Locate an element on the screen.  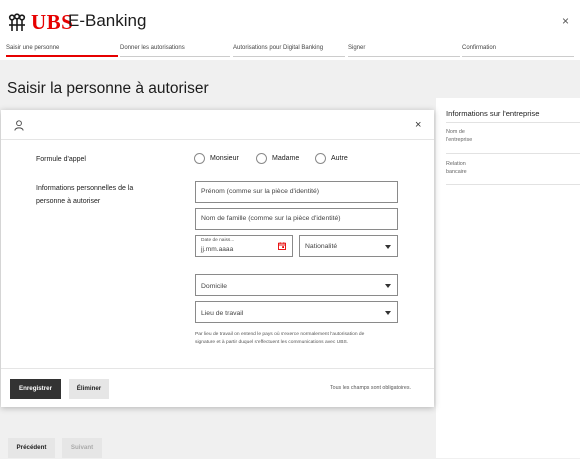
step-signer: Signer is located at coordinates (357, 48).